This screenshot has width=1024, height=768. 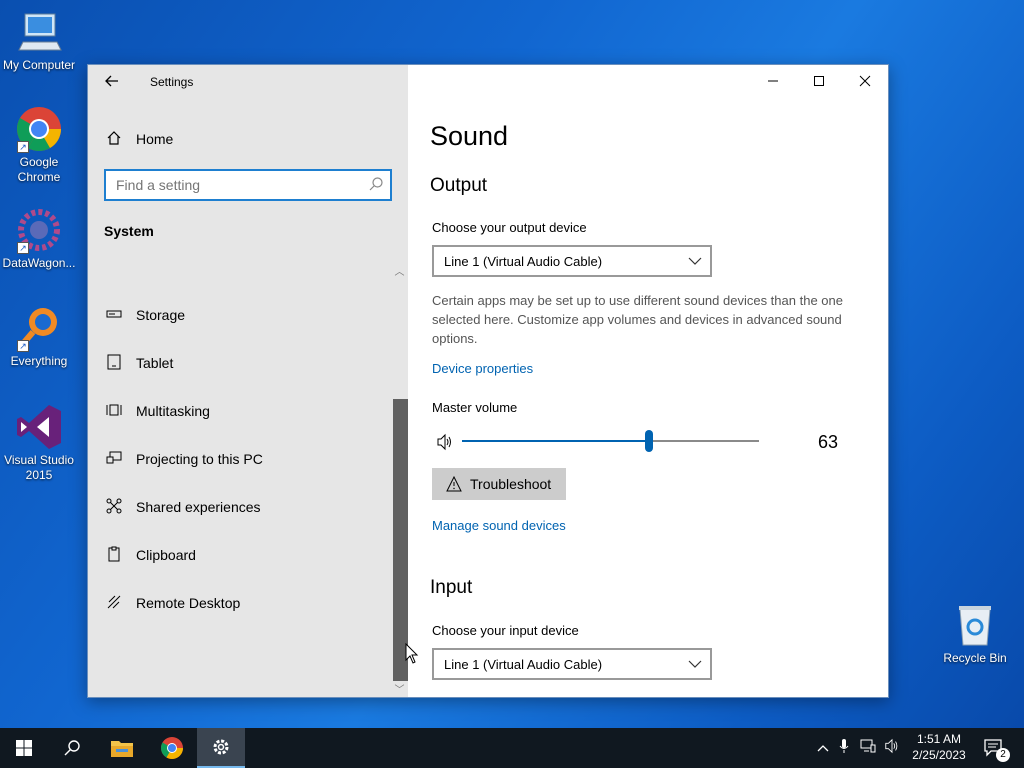 I want to click on start-button, so click(x=24, y=748).